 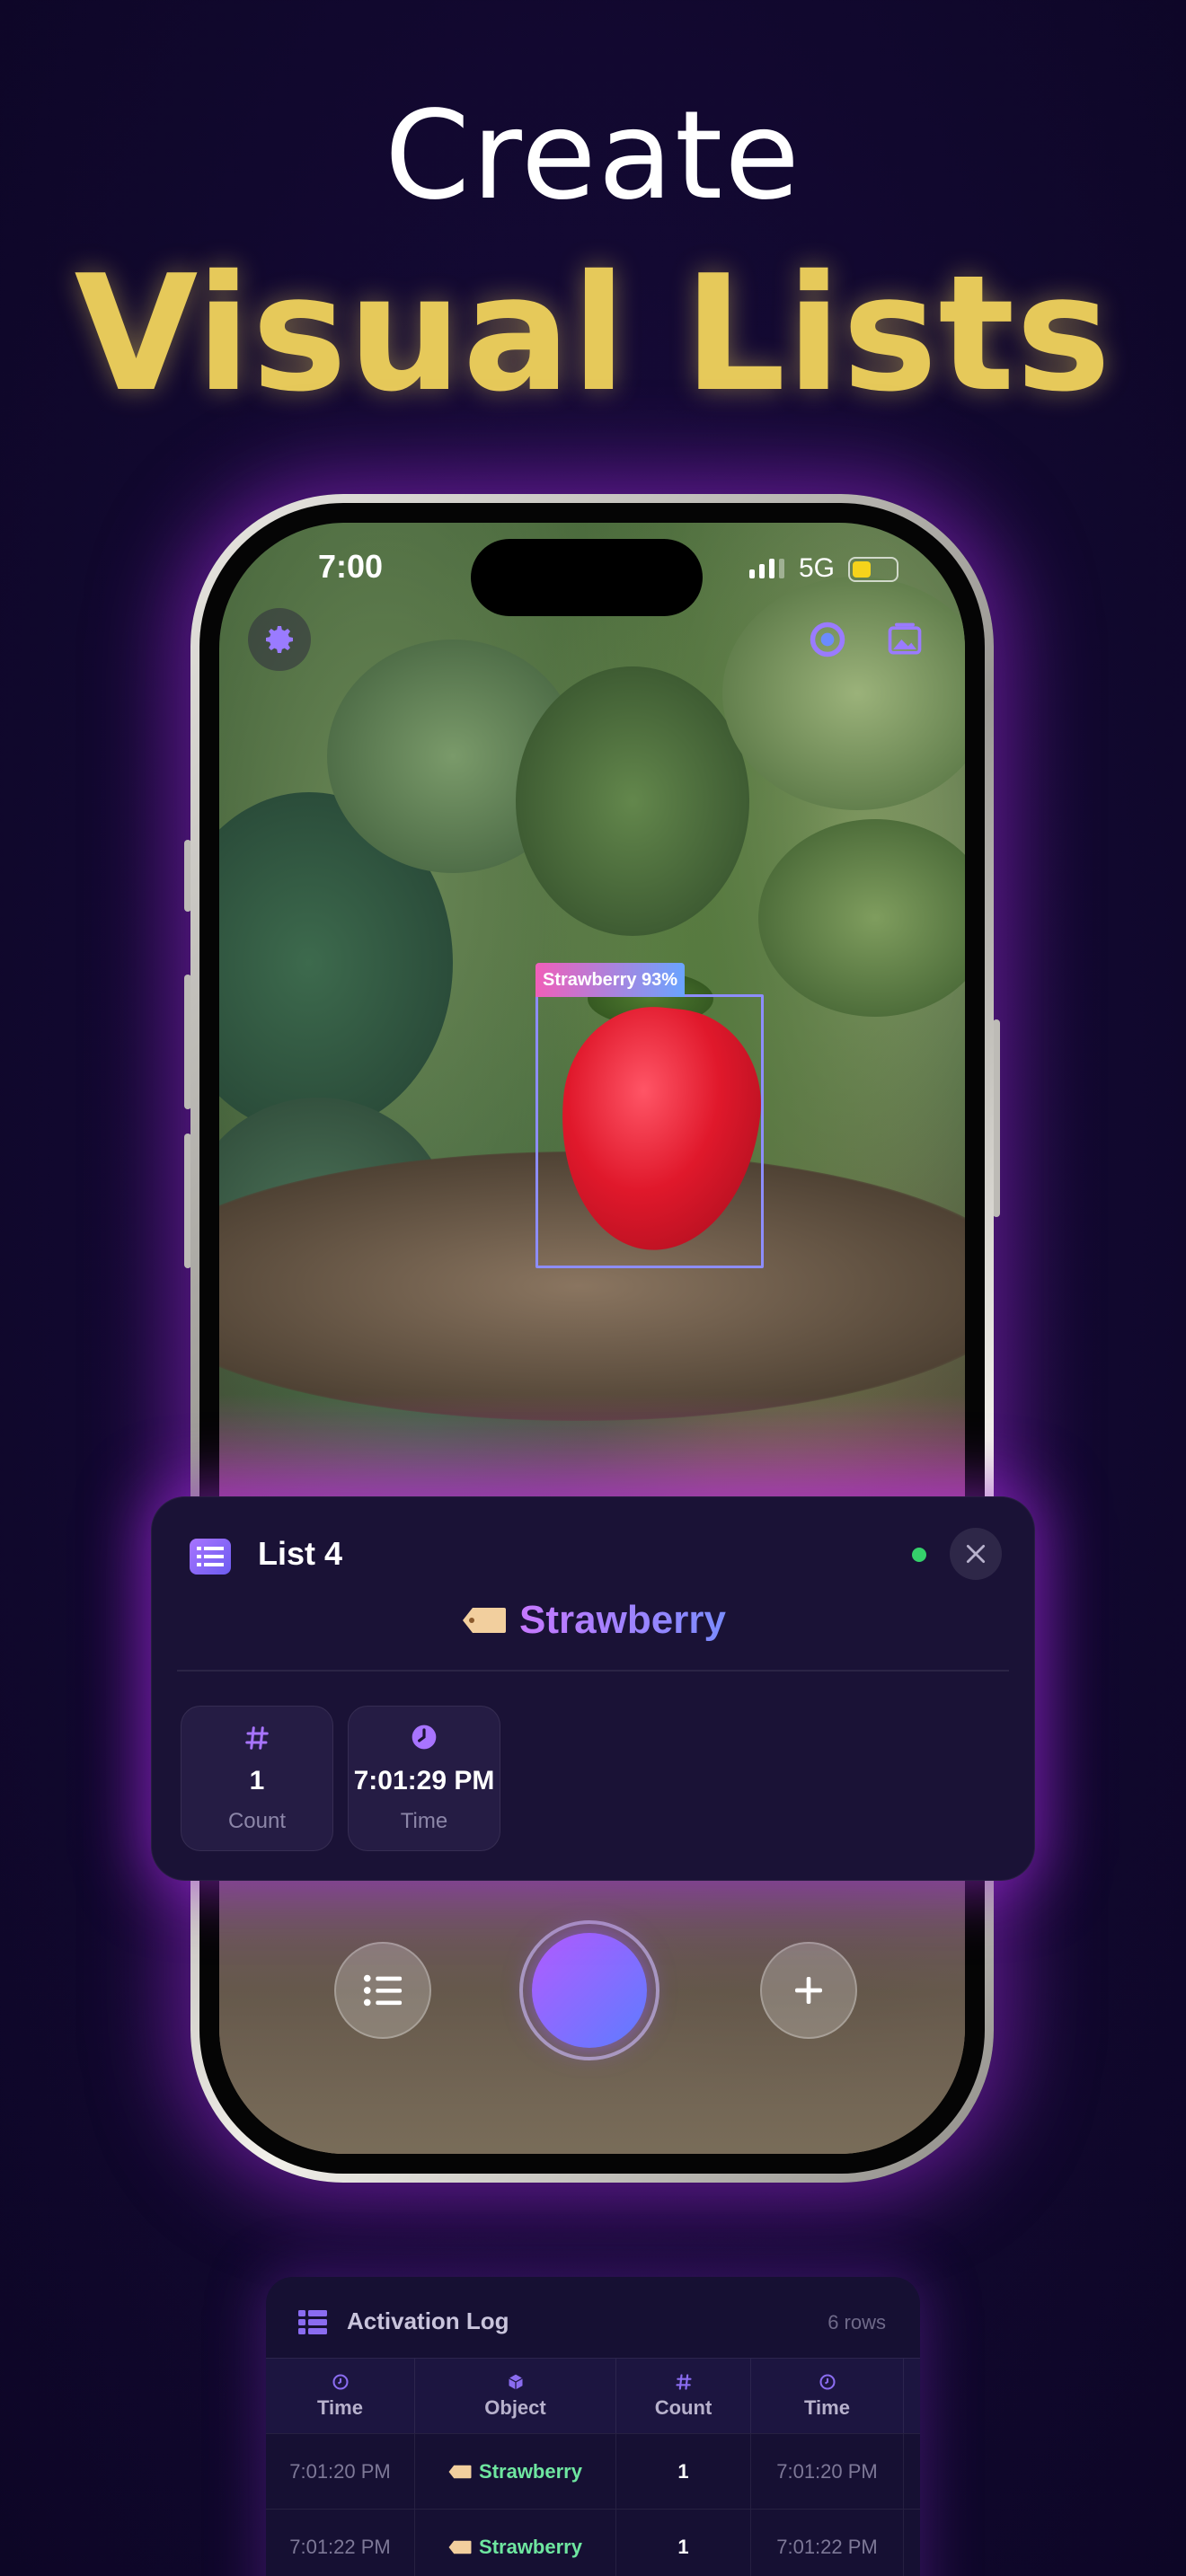 I want to click on table-header: Time Object Count Time, so click(x=593, y=2395).